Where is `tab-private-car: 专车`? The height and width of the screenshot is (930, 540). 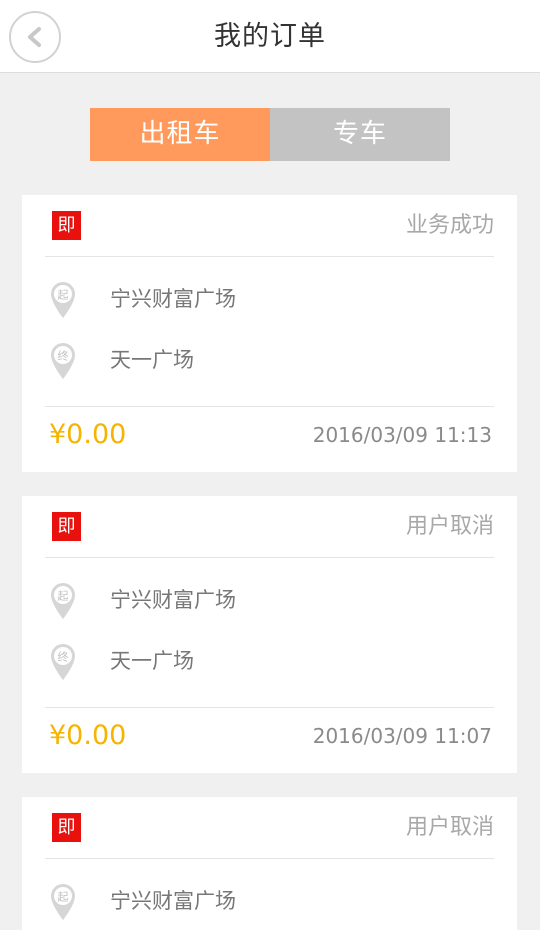 tab-private-car: 专车 is located at coordinates (360, 134).